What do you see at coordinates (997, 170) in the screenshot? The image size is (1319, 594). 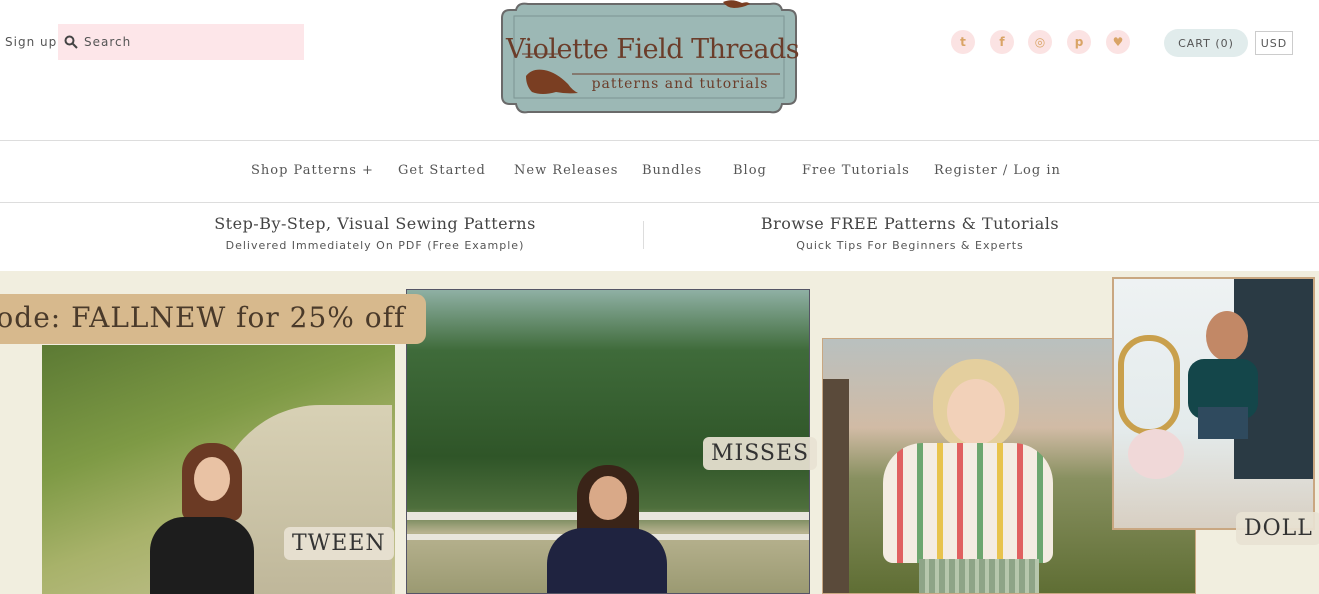 I see `nav-register-login: Register / Log in` at bounding box center [997, 170].